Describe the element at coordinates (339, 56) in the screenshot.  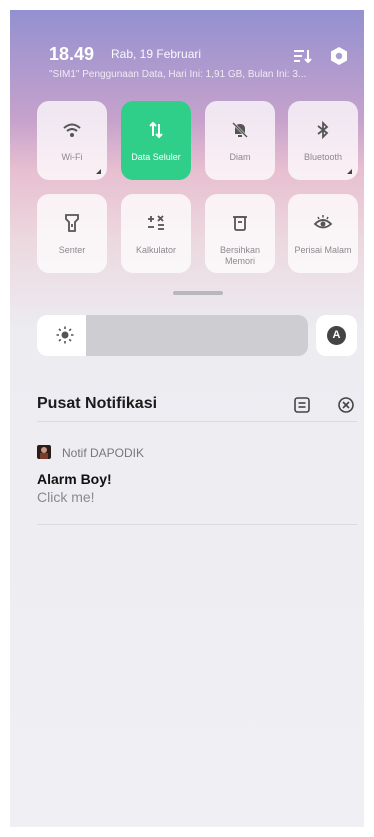
I see `settings-icon` at that location.